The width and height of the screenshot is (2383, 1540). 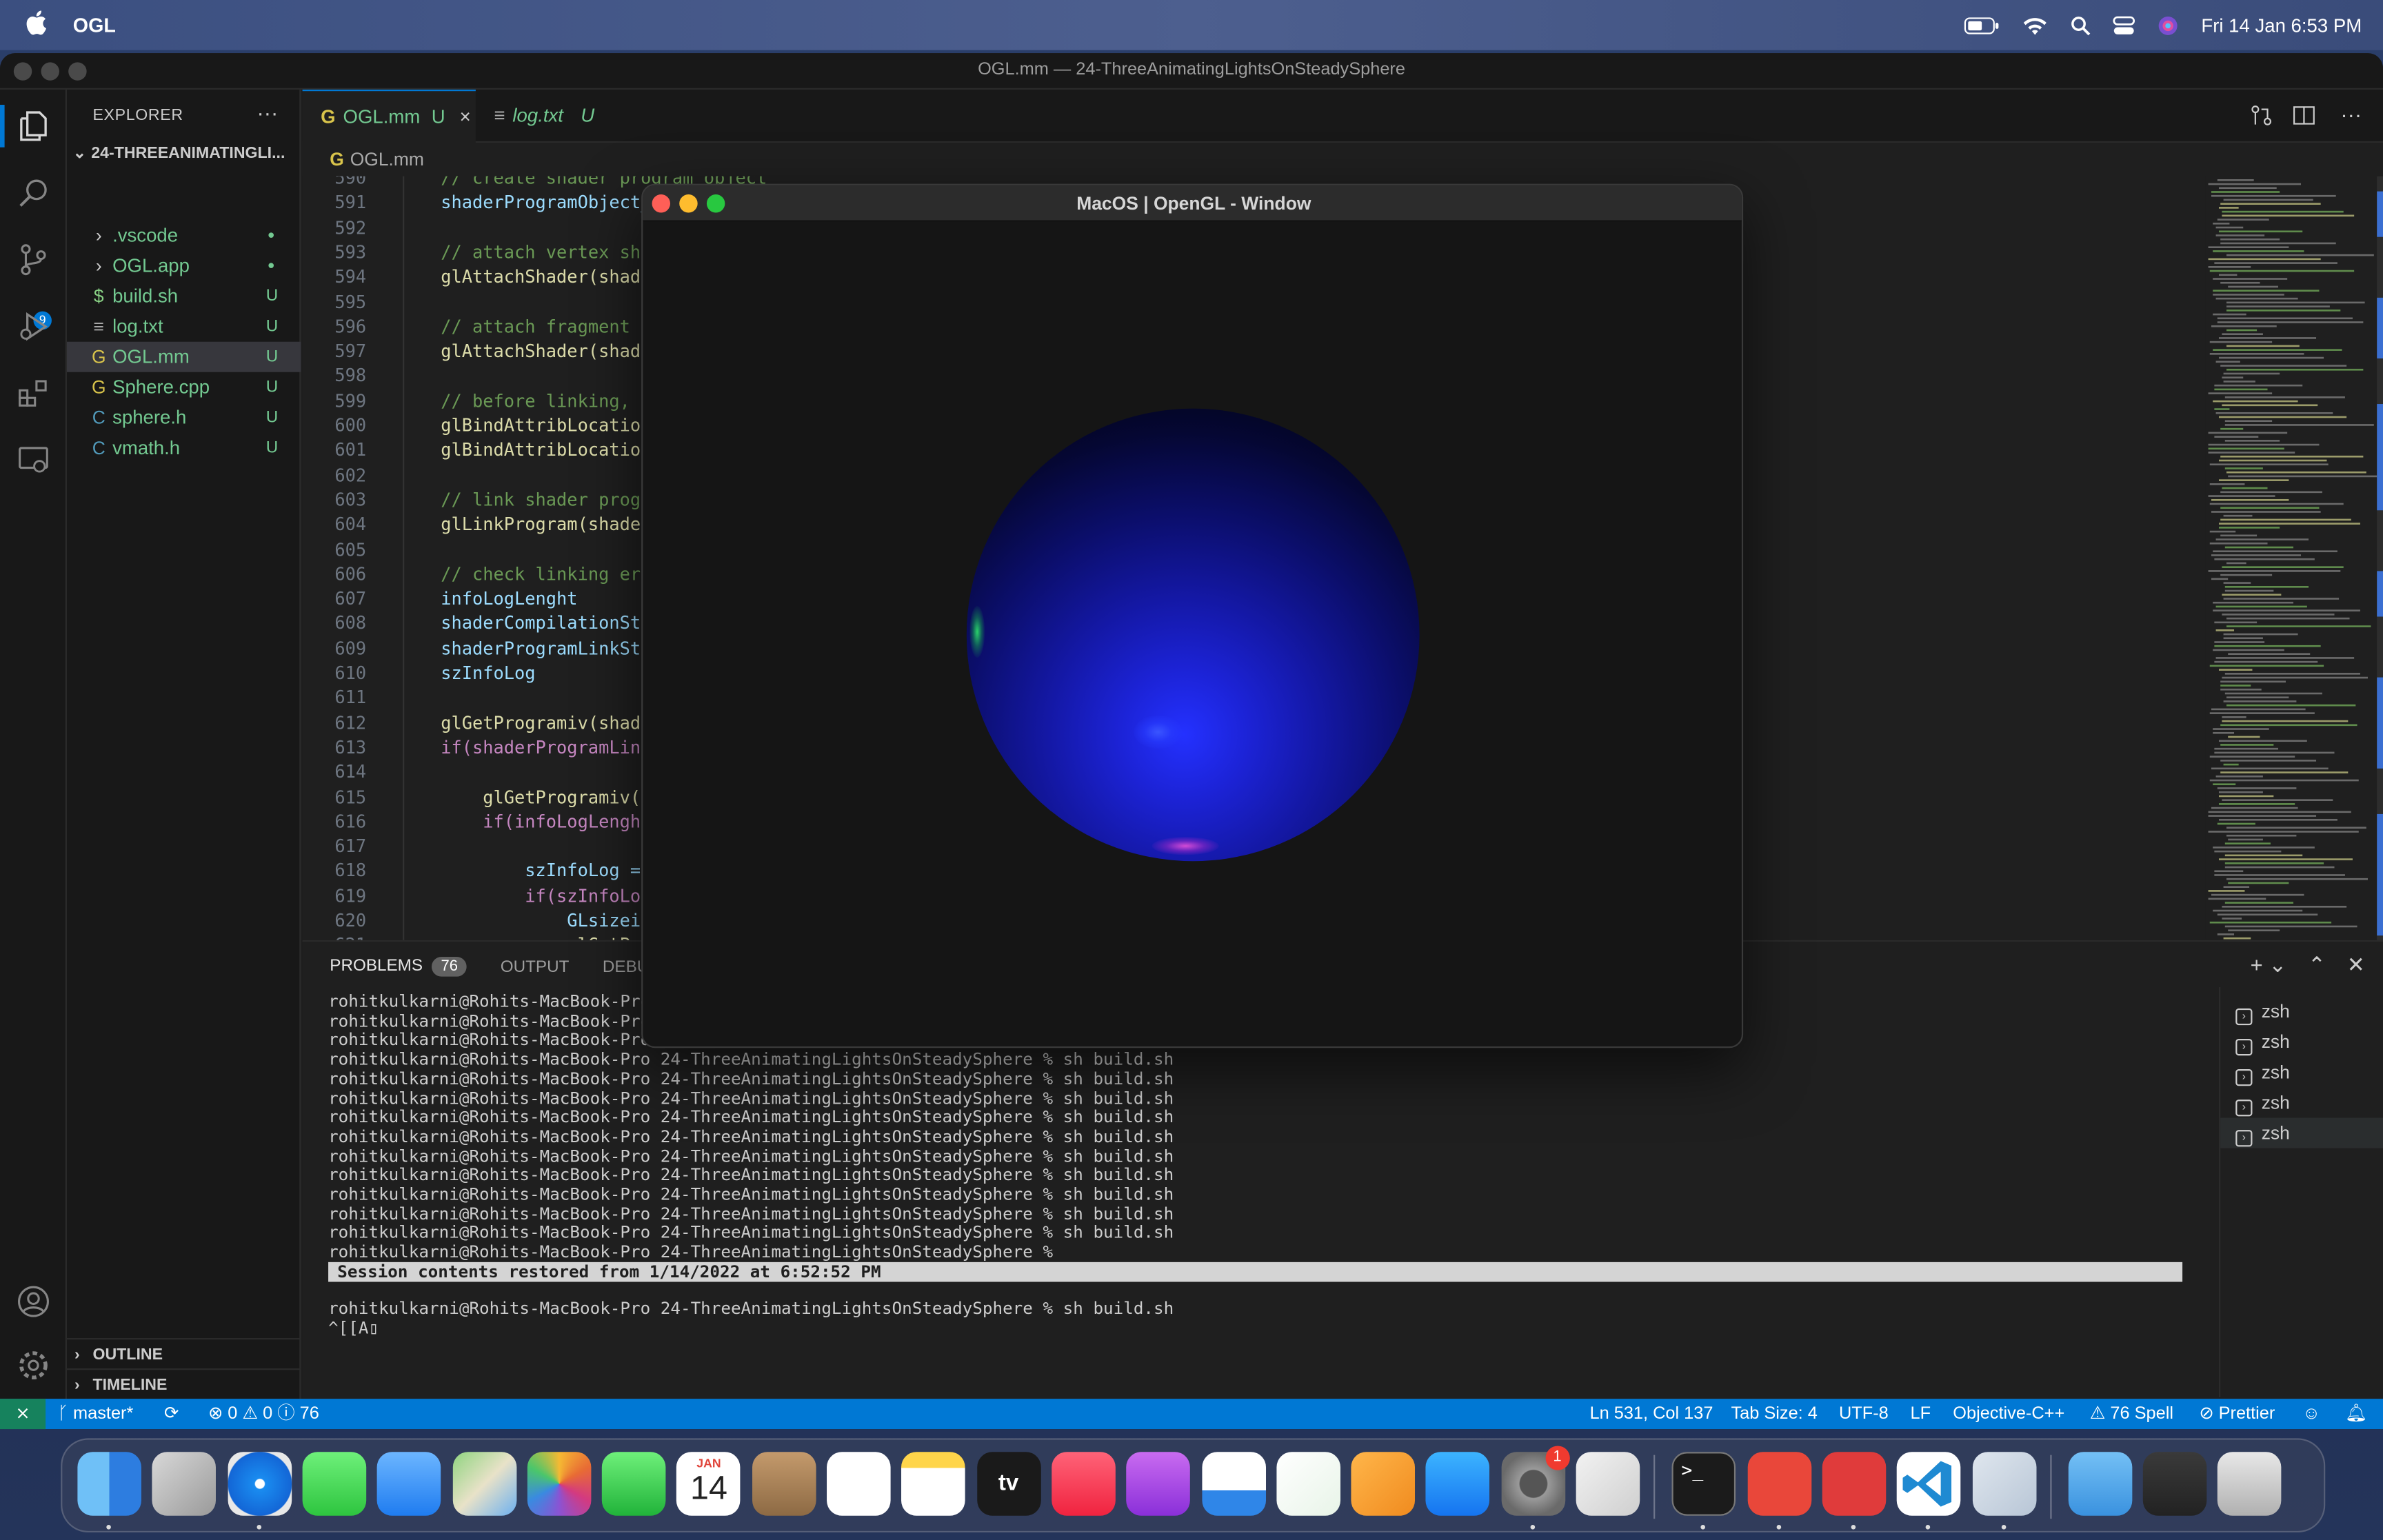 I want to click on feedback-icon: ☺, so click(x=2311, y=1414).